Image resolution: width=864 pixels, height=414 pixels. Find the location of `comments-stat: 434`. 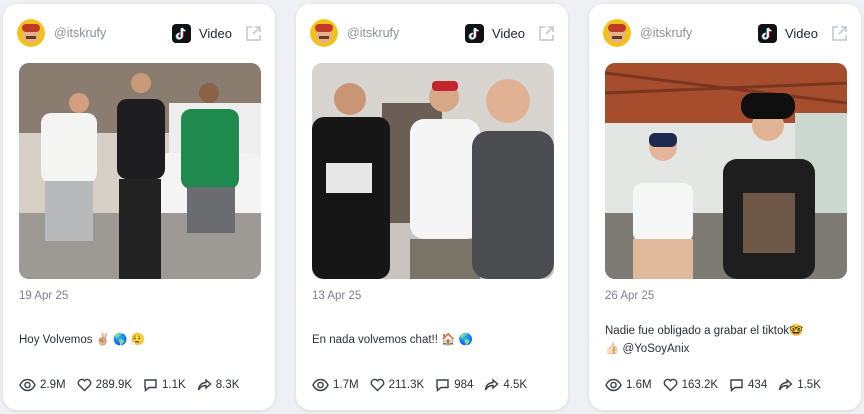

comments-stat: 434 is located at coordinates (748, 385).